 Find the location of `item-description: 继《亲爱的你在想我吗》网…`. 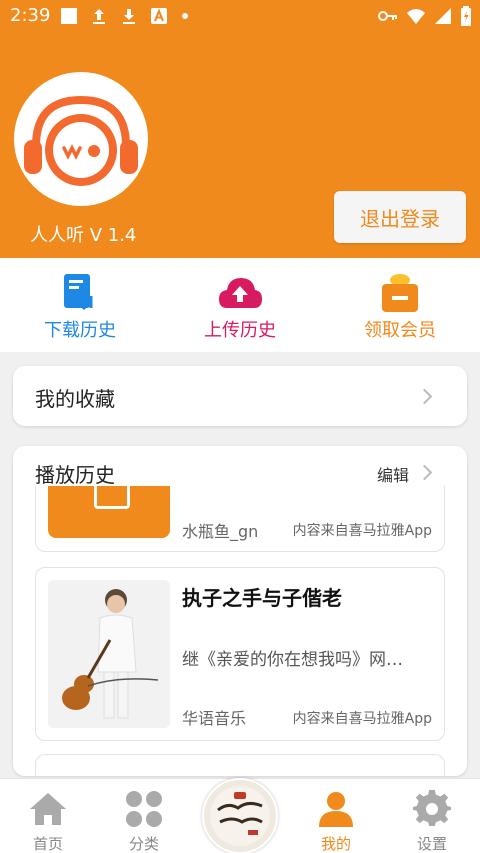

item-description: 继《亲爱的你在想我吗》网… is located at coordinates (292, 660).